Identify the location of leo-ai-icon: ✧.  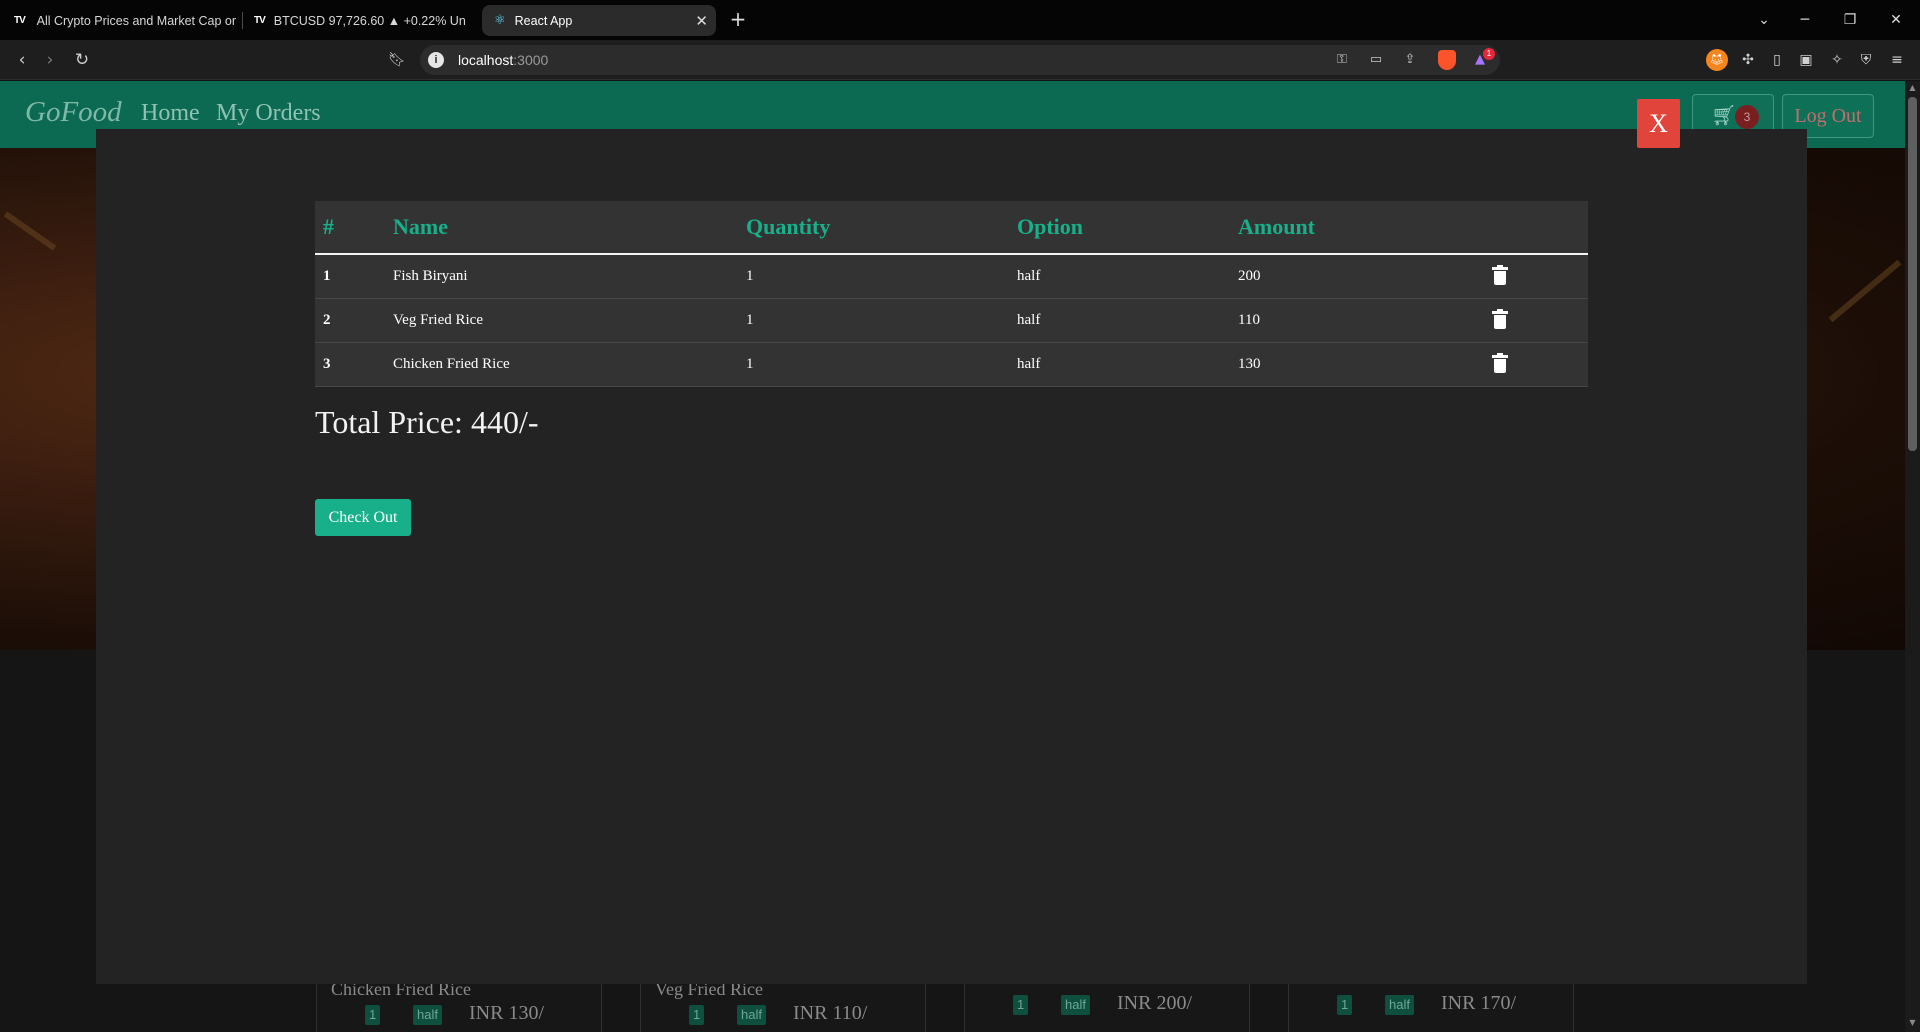
(1837, 60).